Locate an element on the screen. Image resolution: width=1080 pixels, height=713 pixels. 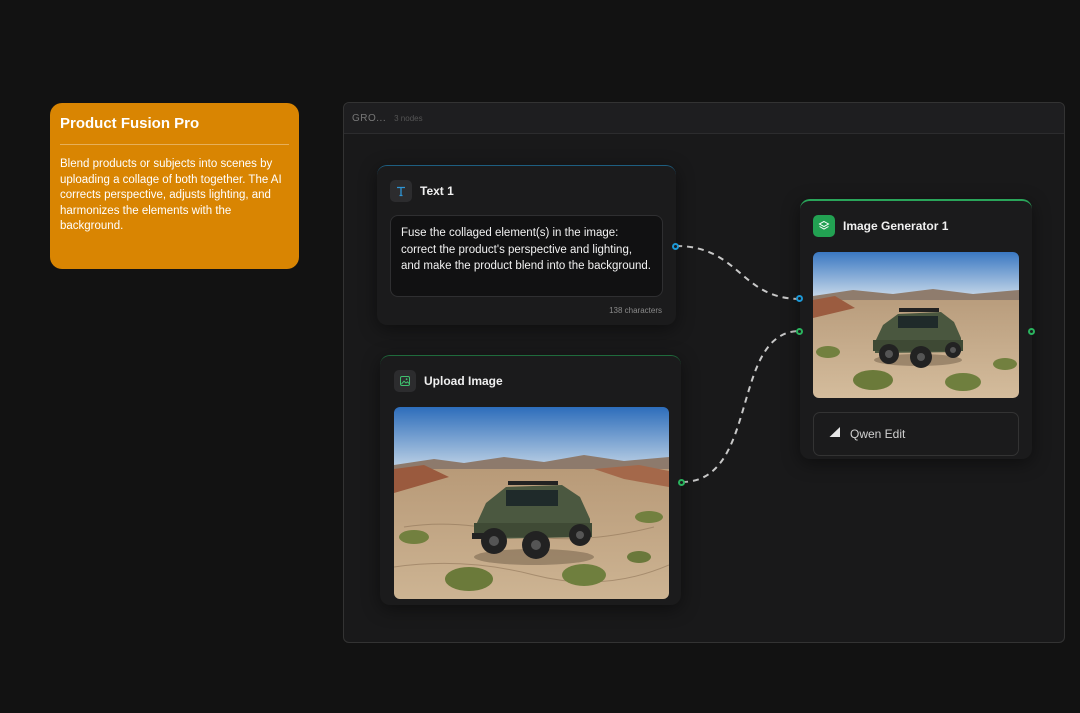
model-logo-icon is located at coordinates (835, 434).